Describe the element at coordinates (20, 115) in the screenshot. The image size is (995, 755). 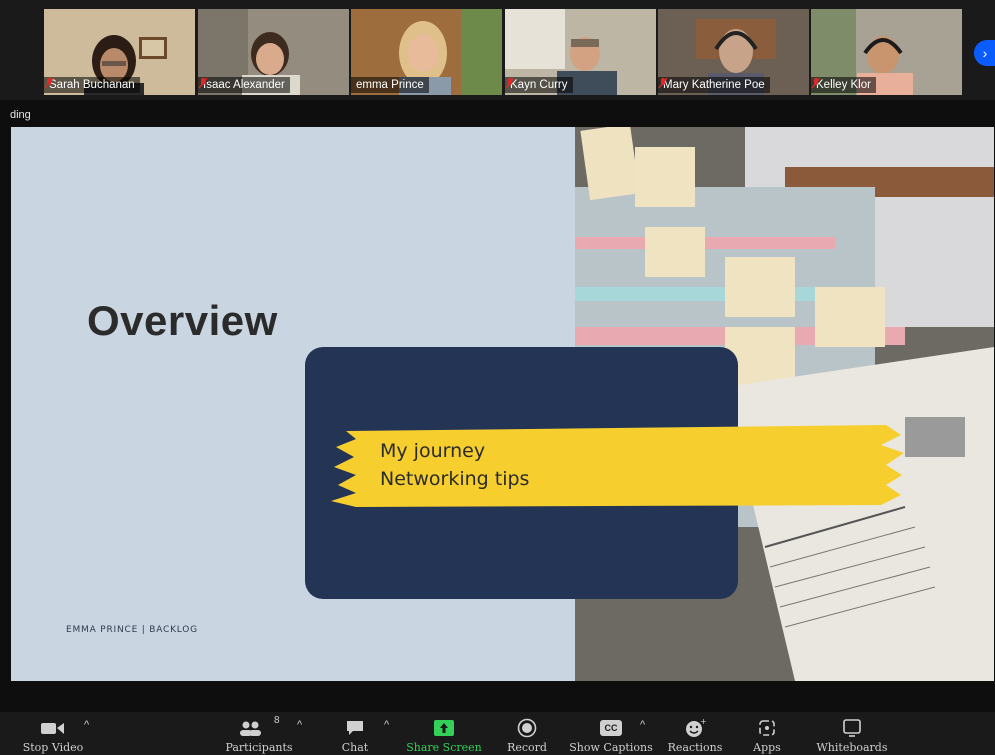
I see `recording-label: ding` at that location.